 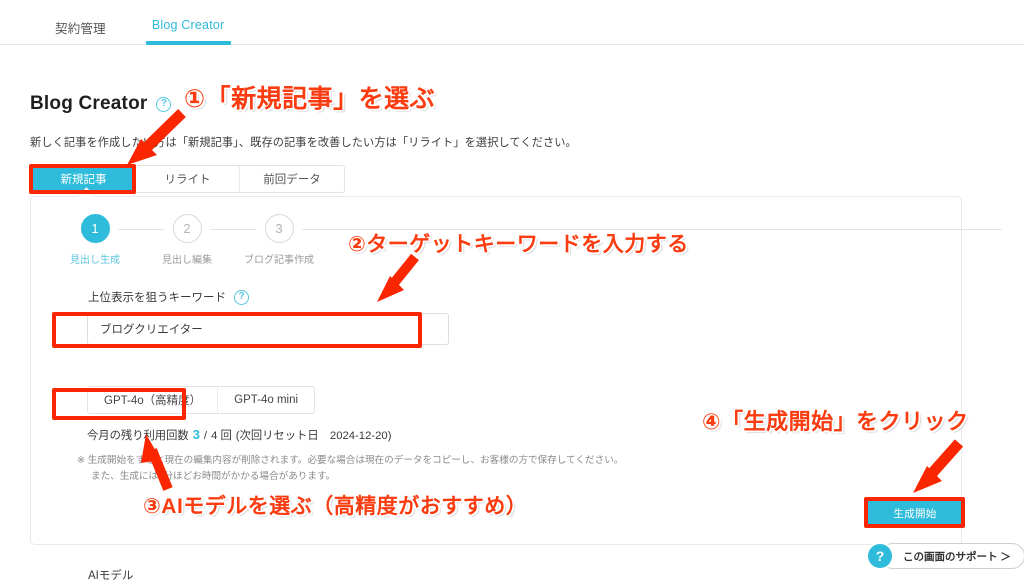 I want to click on warning-note-line-2: また、生成には3分ほどお時間がかかる場合があります。, so click(x=213, y=476).